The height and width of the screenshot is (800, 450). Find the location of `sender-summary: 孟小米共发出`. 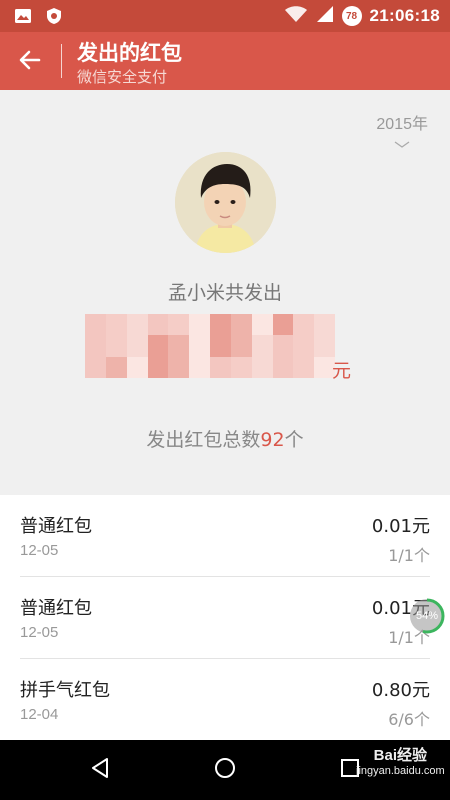

sender-summary: 孟小米共发出 is located at coordinates (224, 293).